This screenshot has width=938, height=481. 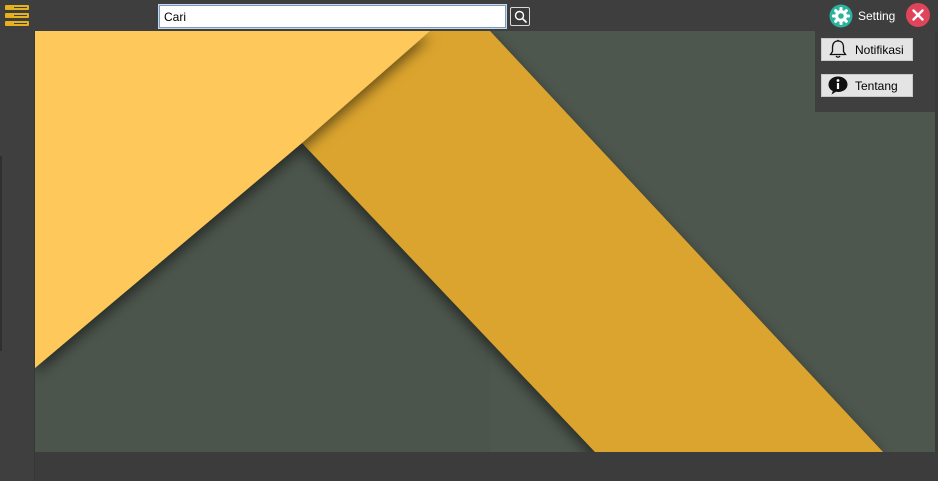 I want to click on search-button, so click(x=520, y=16).